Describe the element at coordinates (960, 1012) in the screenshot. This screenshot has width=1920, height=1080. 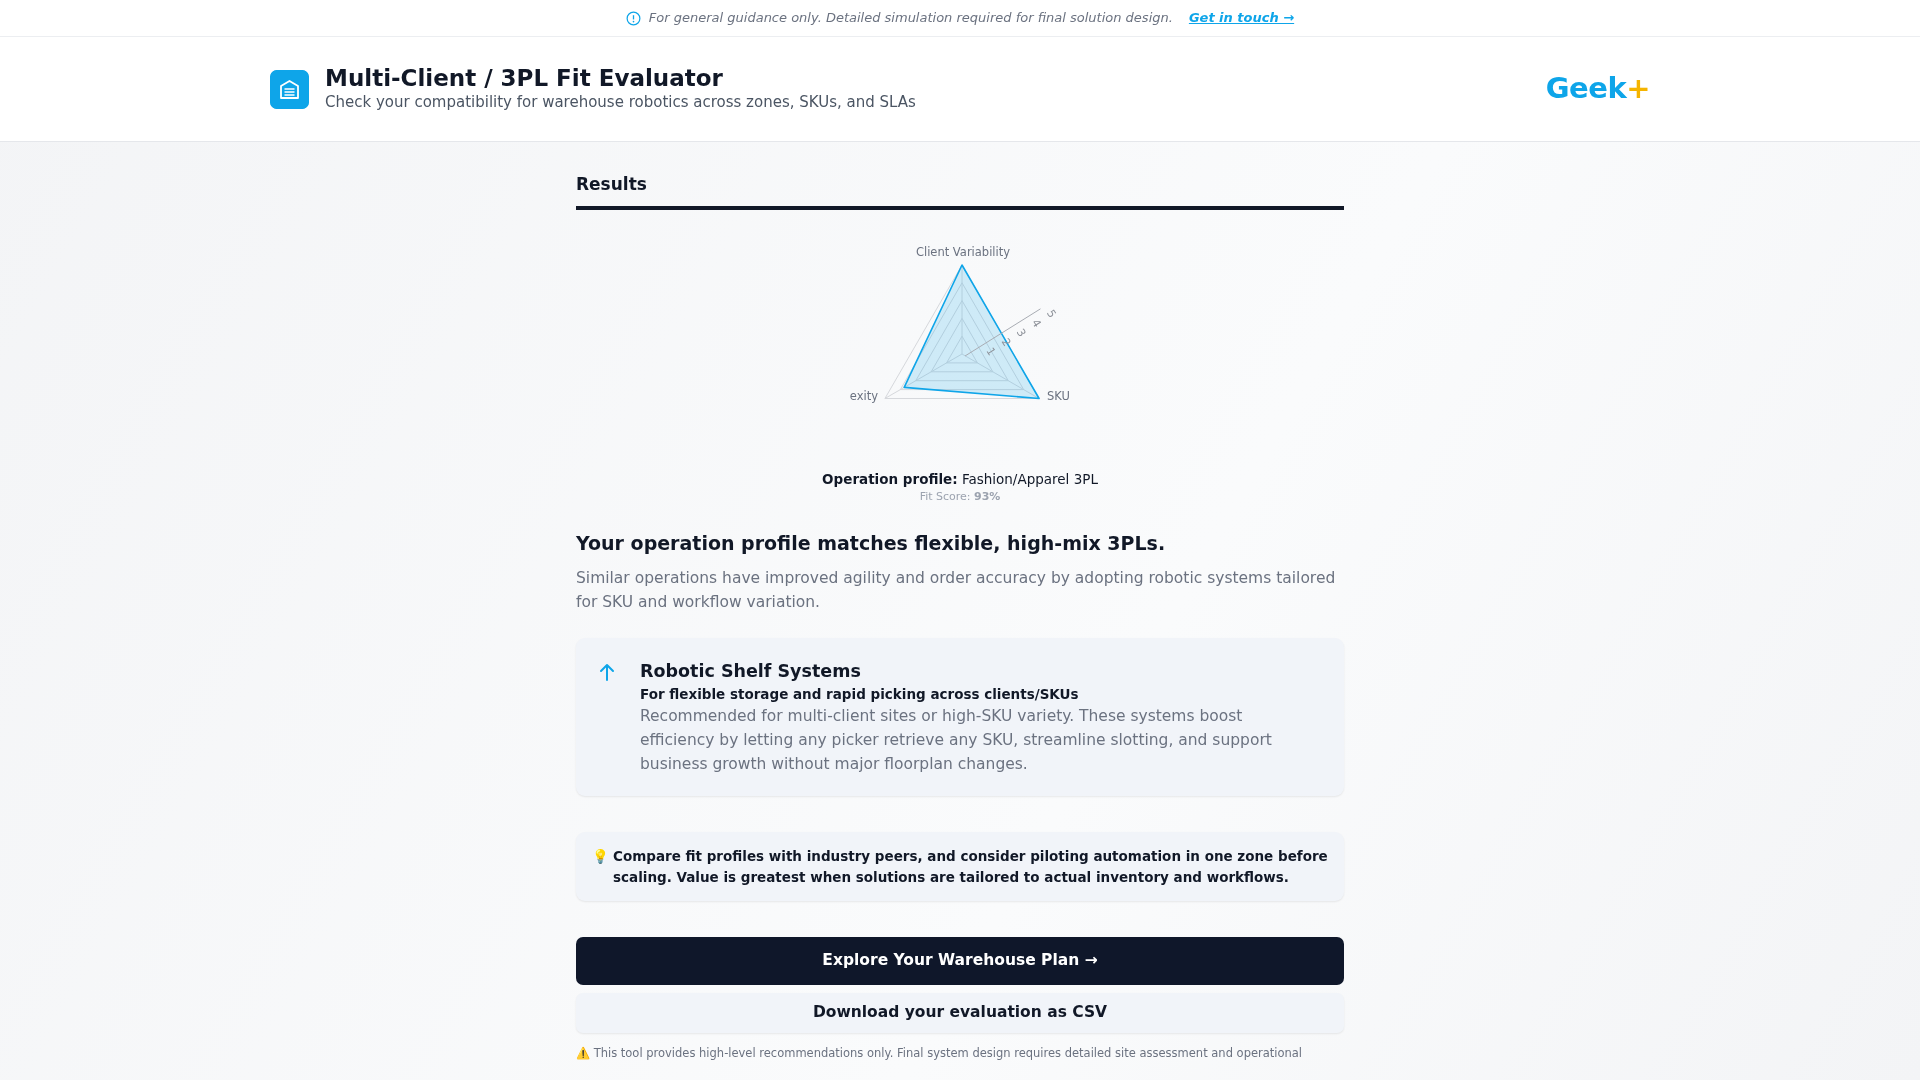
I see `download-csv-button: Download your evaluation as CSV` at that location.